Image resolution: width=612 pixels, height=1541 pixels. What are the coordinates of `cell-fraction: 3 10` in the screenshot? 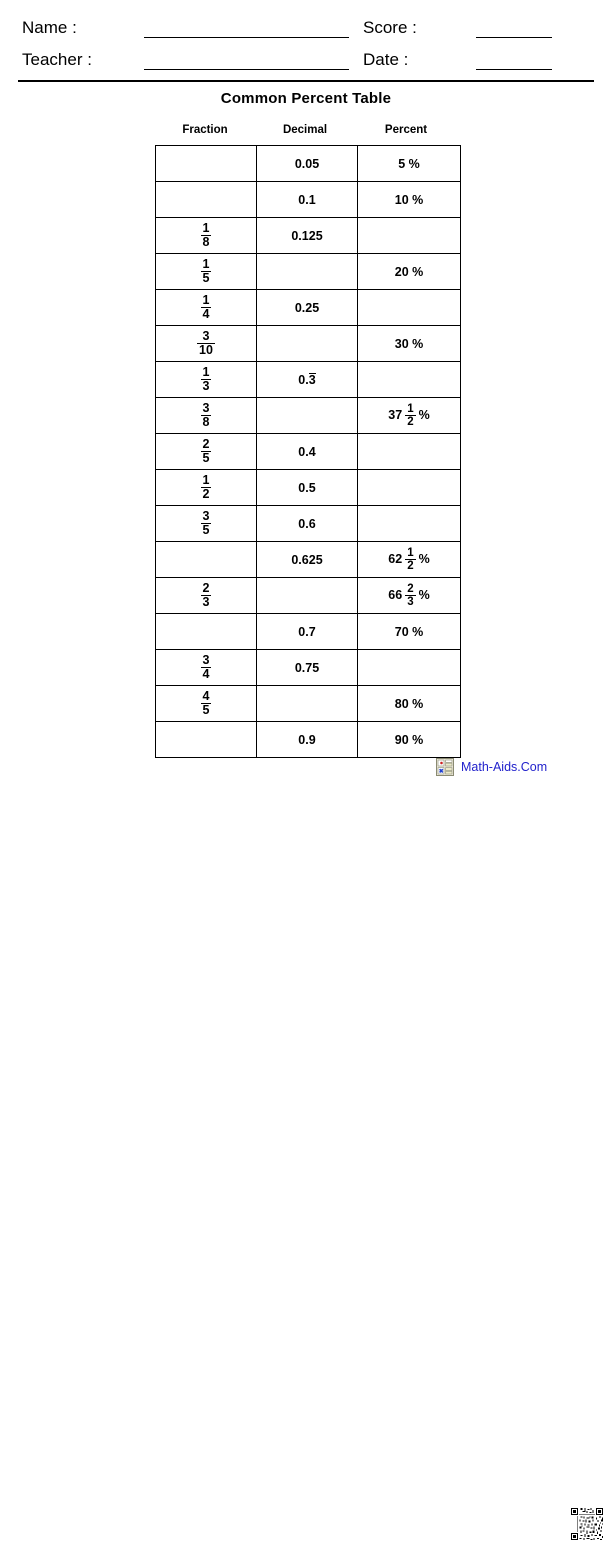 It's located at (206, 343).